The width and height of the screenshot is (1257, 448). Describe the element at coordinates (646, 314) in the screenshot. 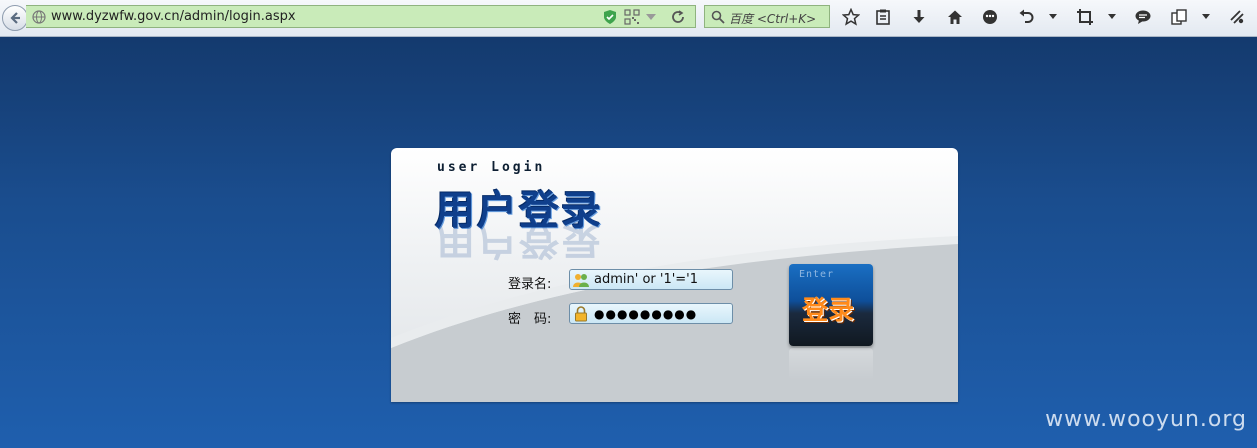

I see `password-value: ●●●●●●●●●` at that location.